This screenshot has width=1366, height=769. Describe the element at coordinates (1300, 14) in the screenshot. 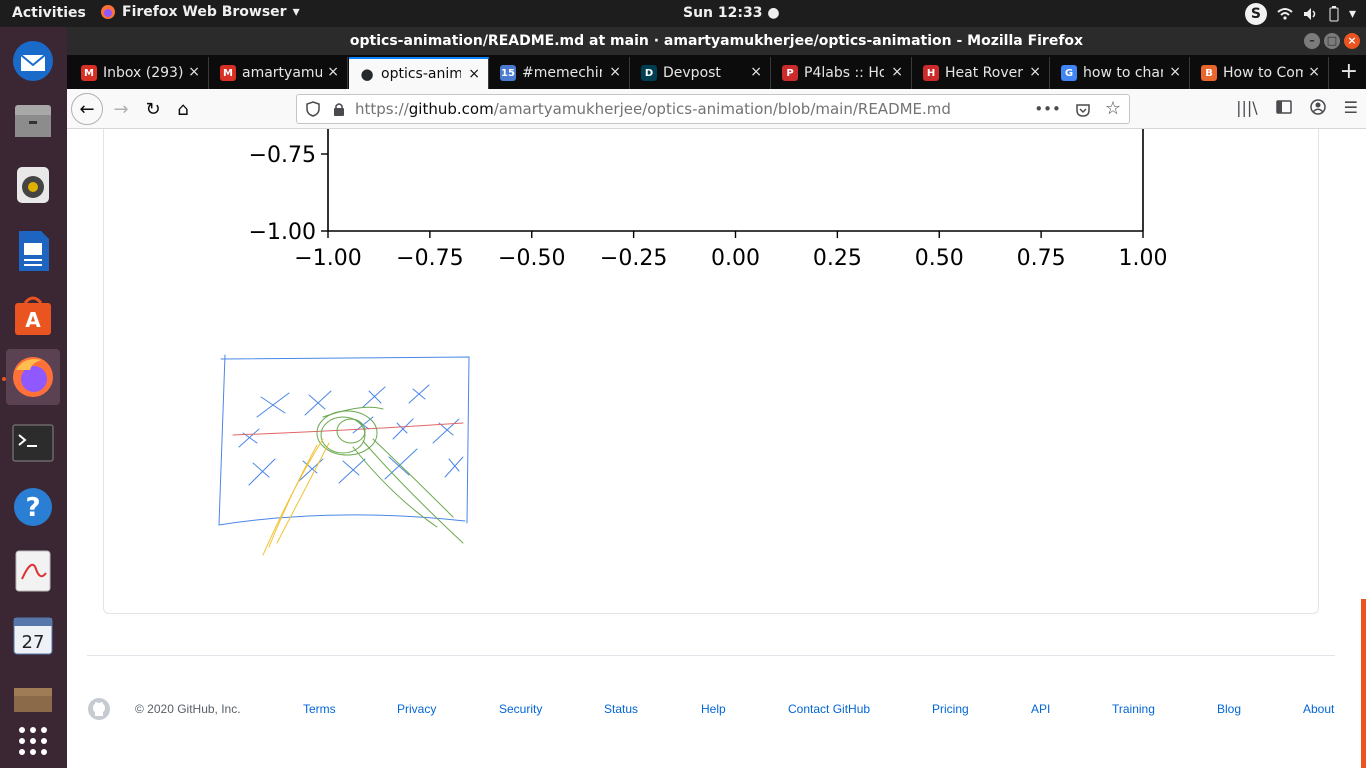

I see `system-tray: S ▾` at that location.